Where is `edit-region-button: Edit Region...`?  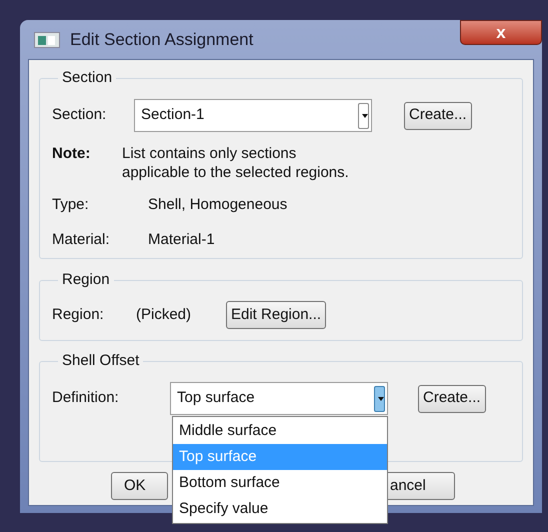
edit-region-button: Edit Region... is located at coordinates (276, 315).